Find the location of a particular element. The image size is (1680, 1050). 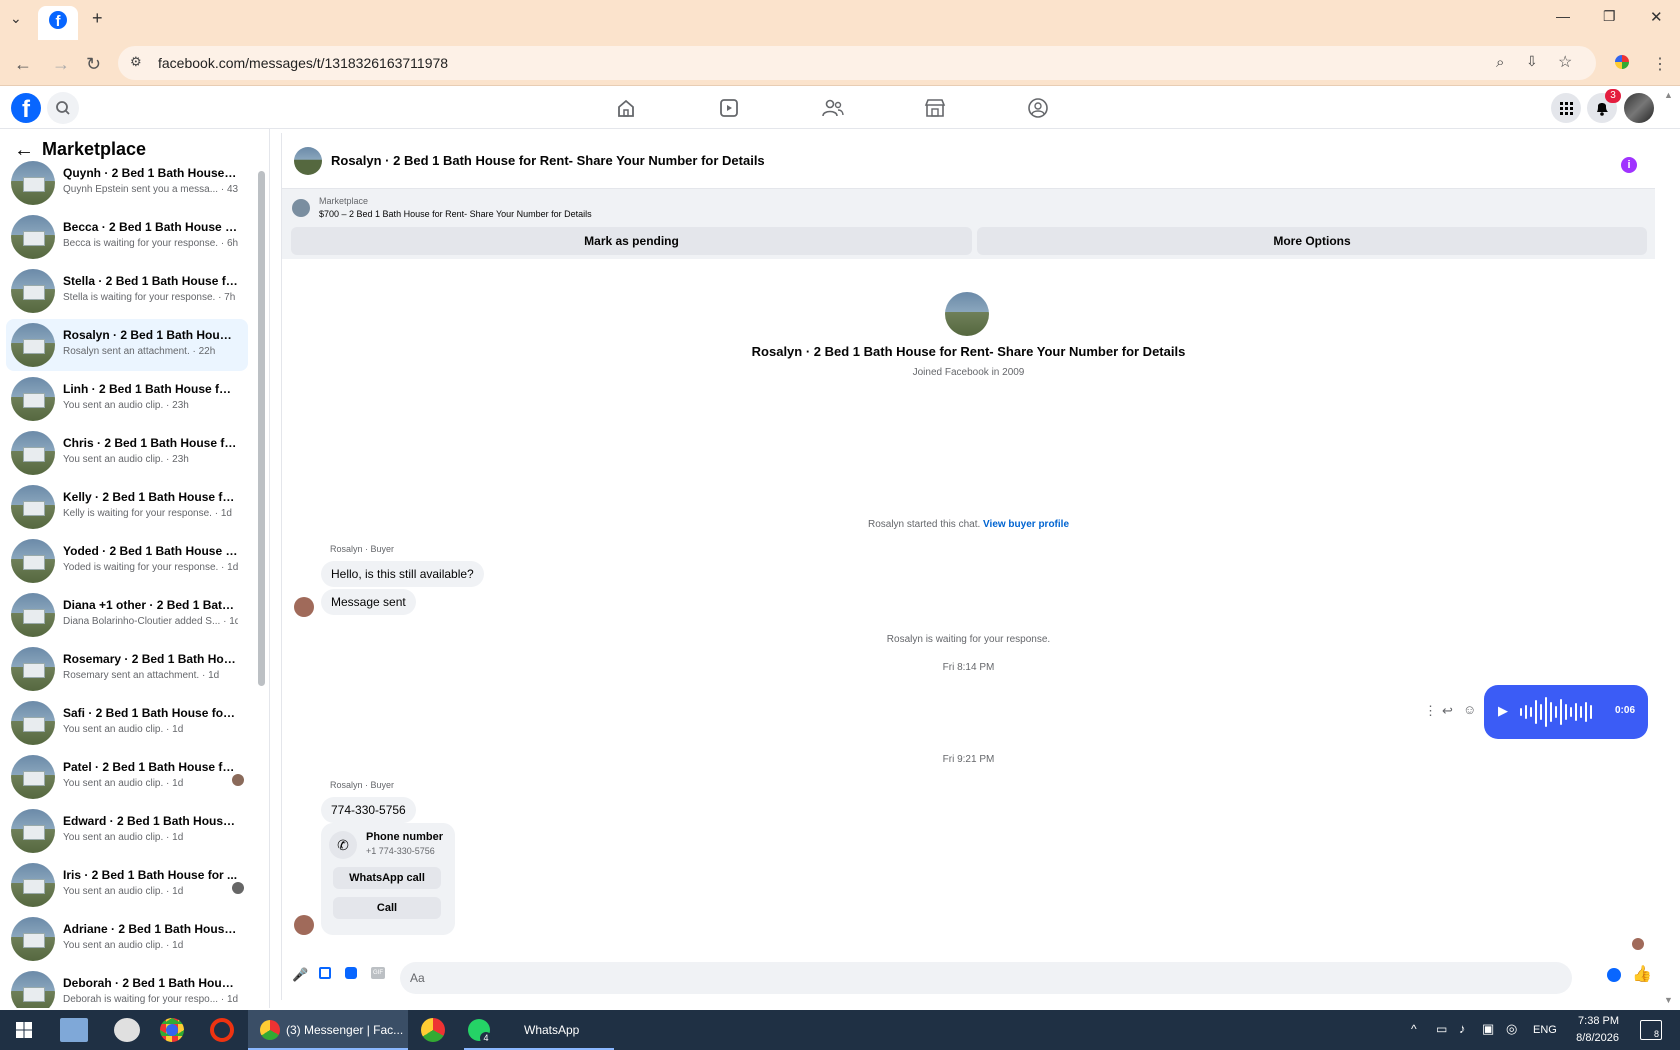

search-icon is located at coordinates (63, 108).